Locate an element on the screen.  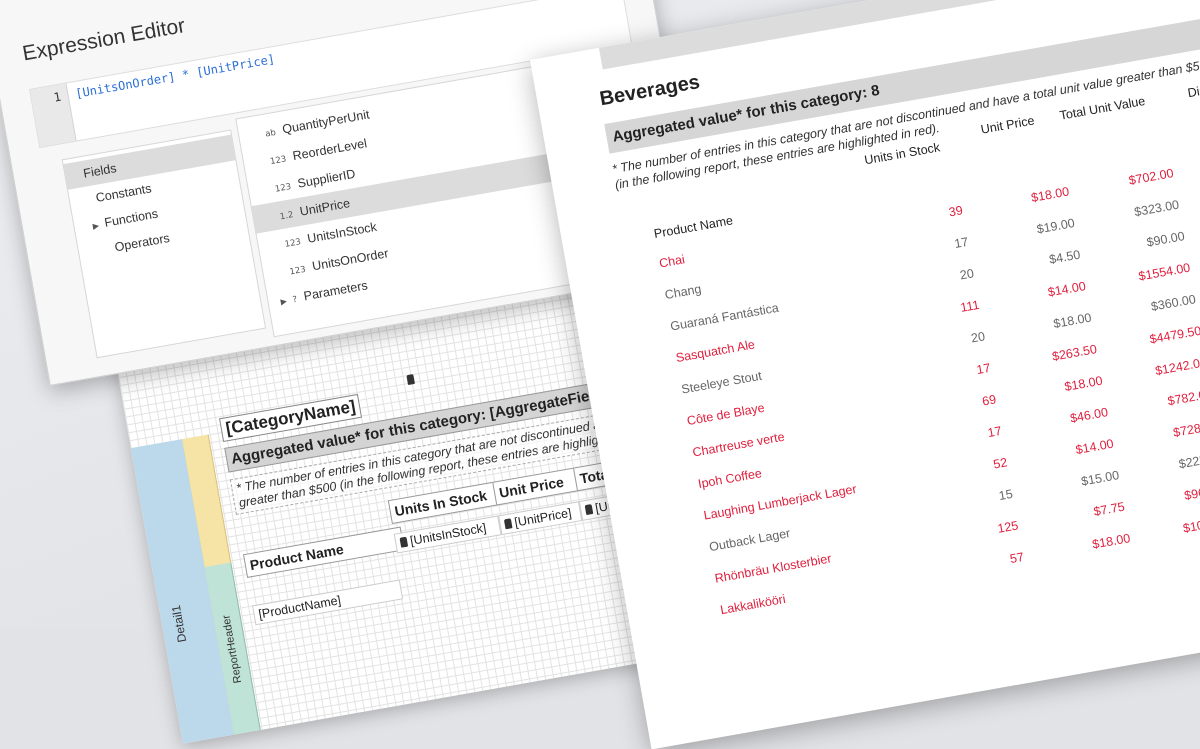
cell-units-in-stock: 57 is located at coordinates (1016, 558).